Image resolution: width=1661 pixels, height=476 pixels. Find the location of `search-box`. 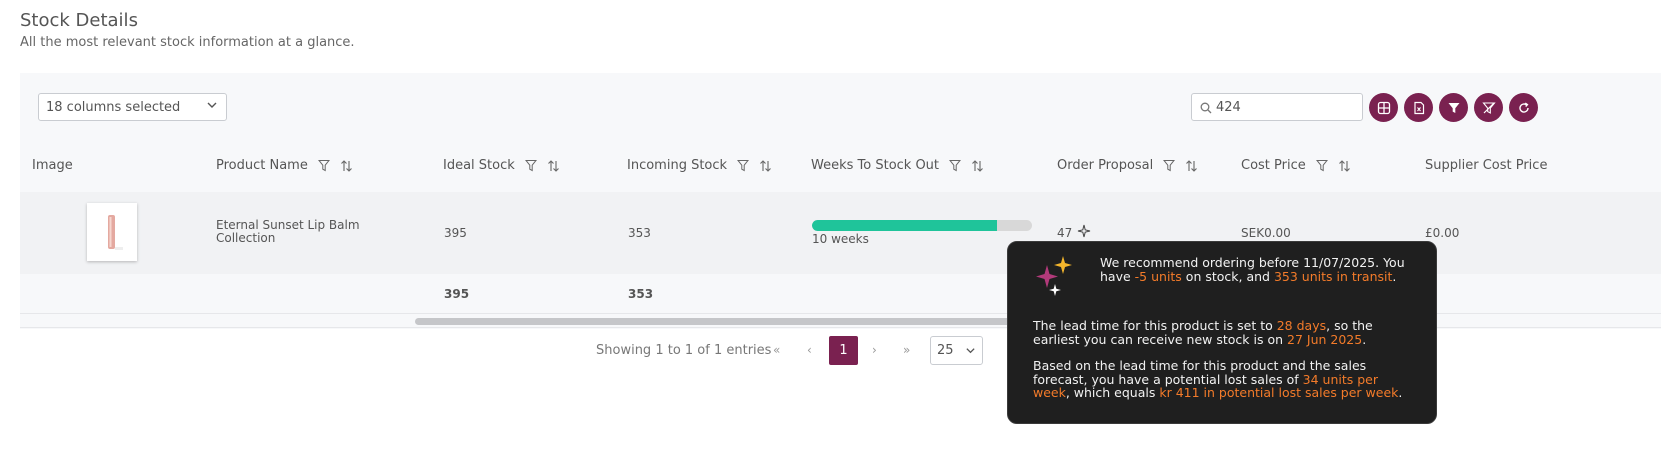

search-box is located at coordinates (1277, 107).